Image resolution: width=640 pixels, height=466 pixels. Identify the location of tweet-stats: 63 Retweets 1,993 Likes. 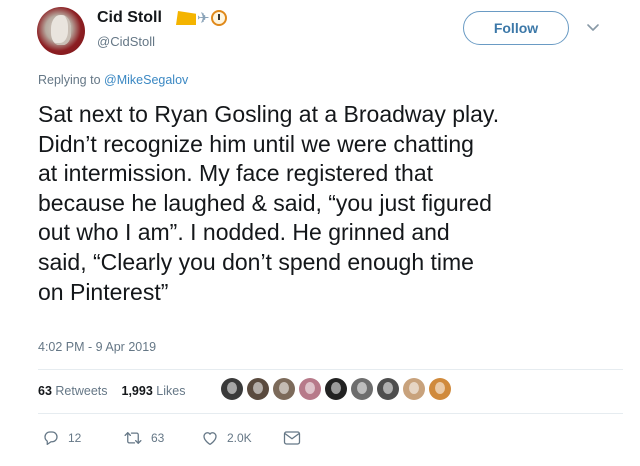
(111, 391).